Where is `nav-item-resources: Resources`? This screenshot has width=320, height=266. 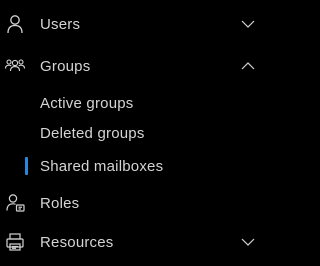
nav-item-resources: Resources is located at coordinates (133, 242).